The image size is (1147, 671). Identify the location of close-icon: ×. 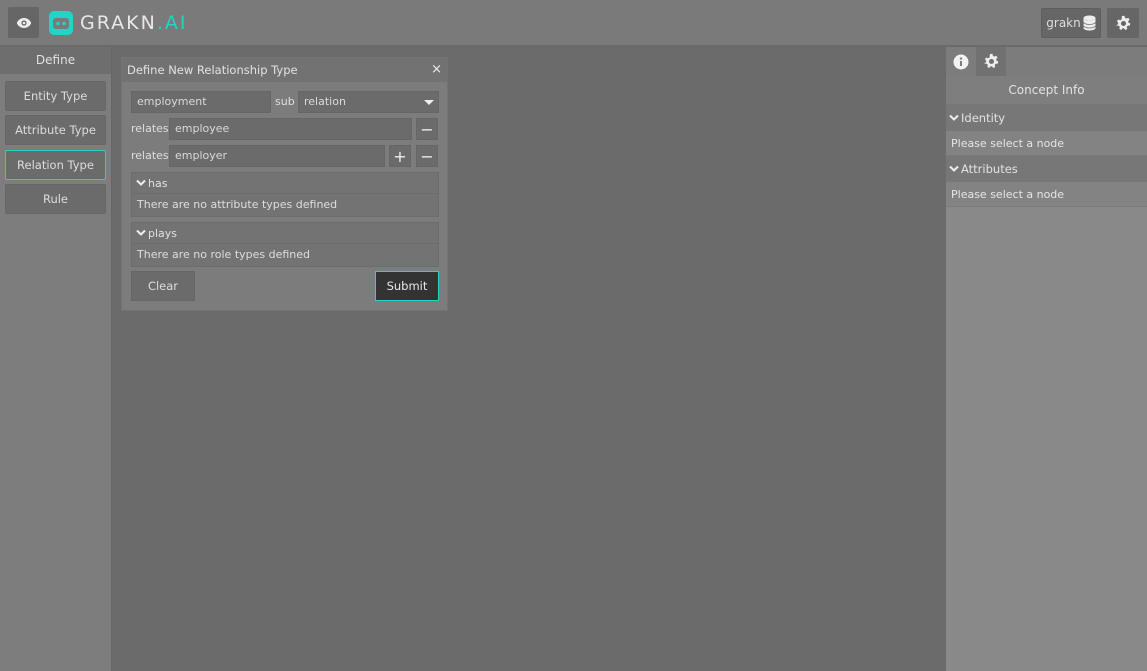
(436, 70).